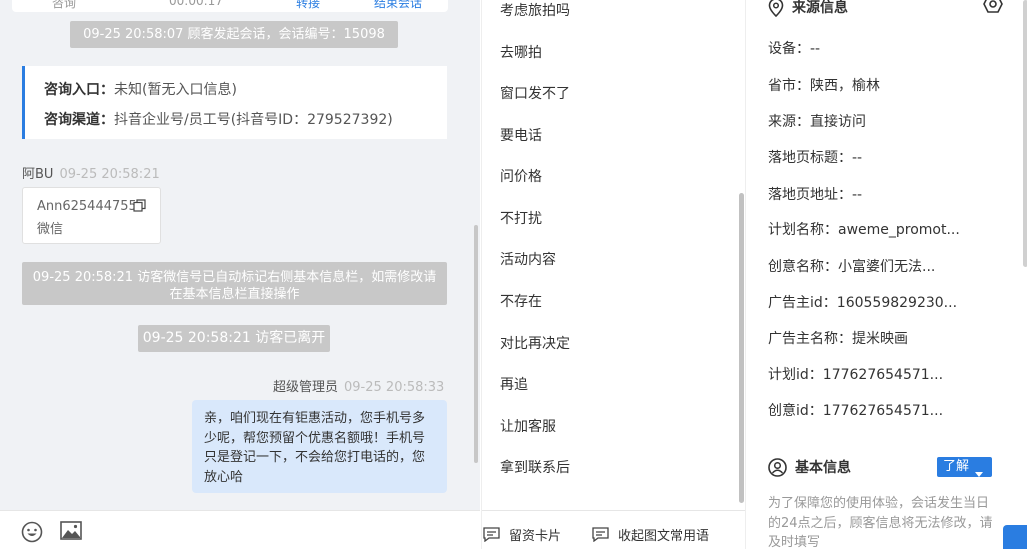 Image resolution: width=1027 pixels, height=549 pixels. What do you see at coordinates (32, 534) in the screenshot?
I see `emoji-icon` at bounding box center [32, 534].